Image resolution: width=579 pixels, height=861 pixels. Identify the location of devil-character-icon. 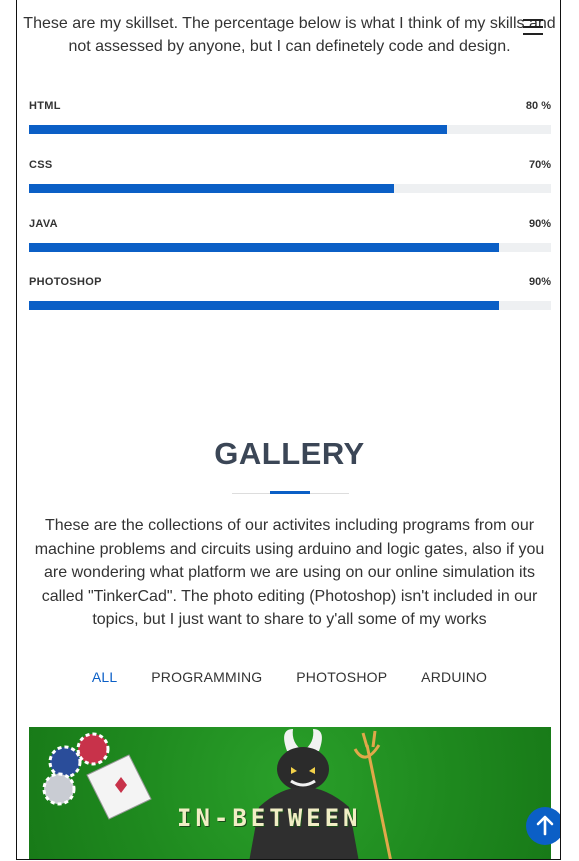
(320, 794).